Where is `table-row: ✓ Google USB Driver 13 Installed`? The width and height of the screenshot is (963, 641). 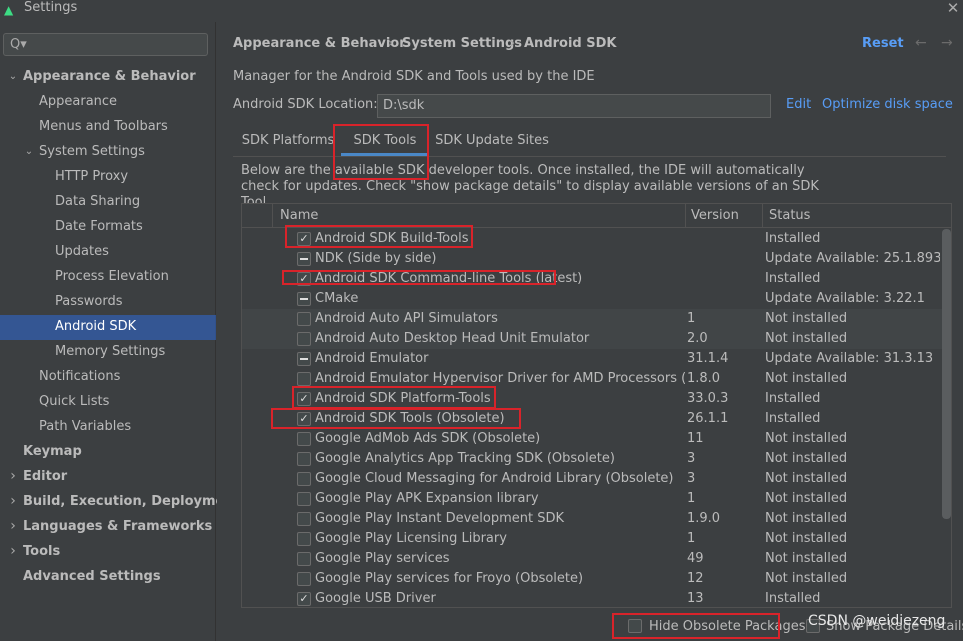
table-row: ✓ Google USB Driver 13 Installed is located at coordinates (592, 598).